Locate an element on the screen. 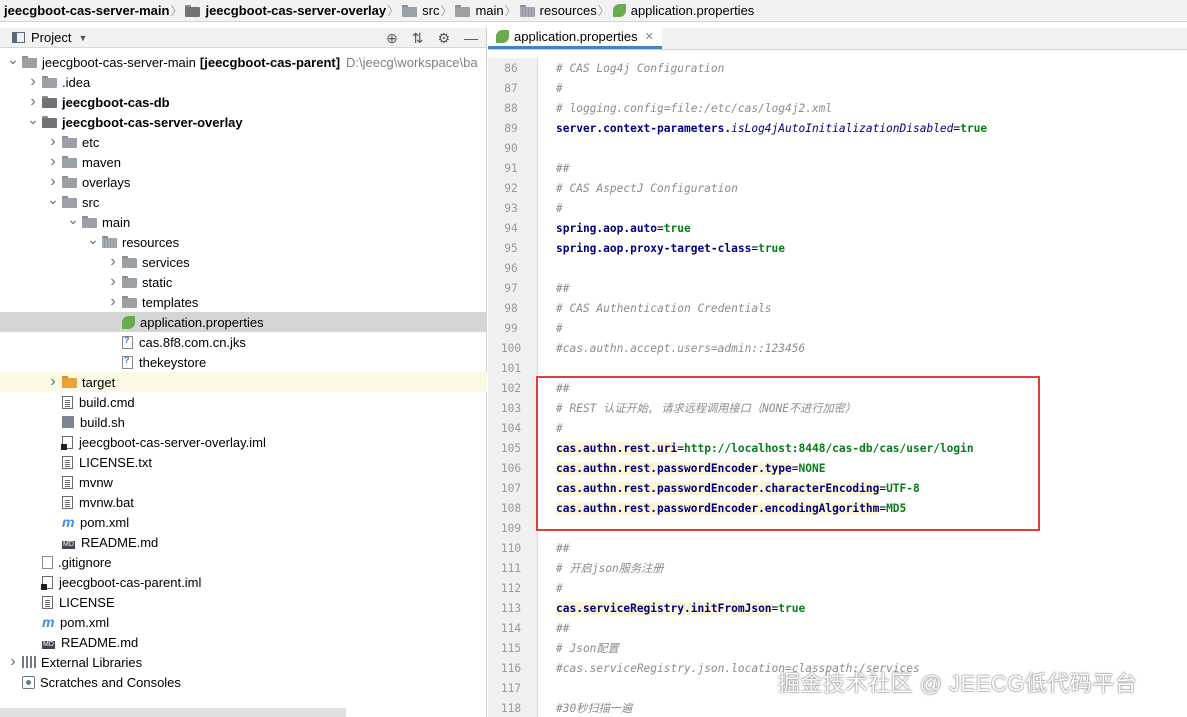 The width and height of the screenshot is (1187, 717). breadcrumb-item: src is located at coordinates (419, 10).